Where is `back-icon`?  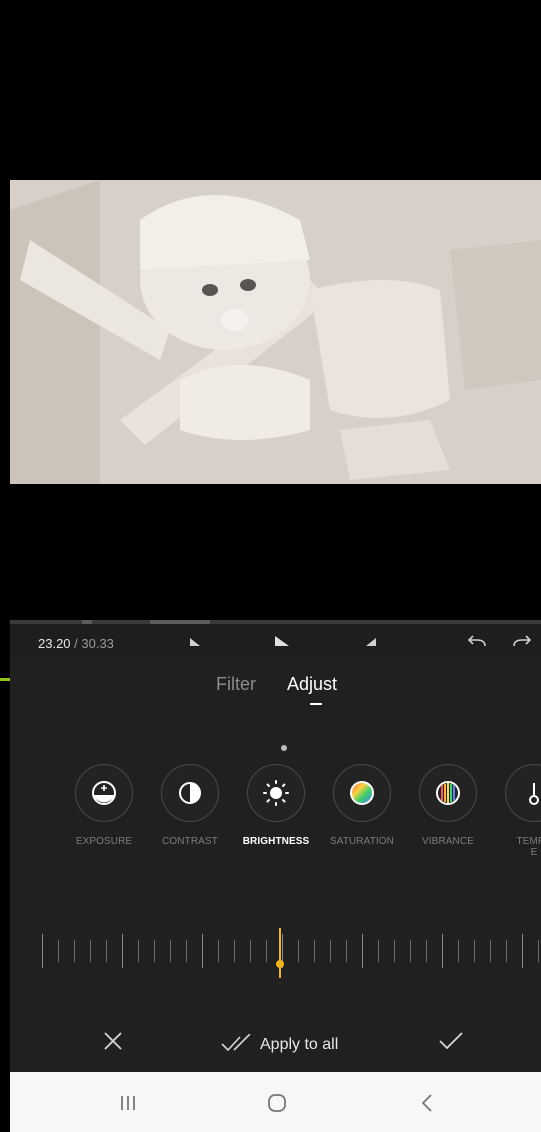 back-icon is located at coordinates (427, 1103).